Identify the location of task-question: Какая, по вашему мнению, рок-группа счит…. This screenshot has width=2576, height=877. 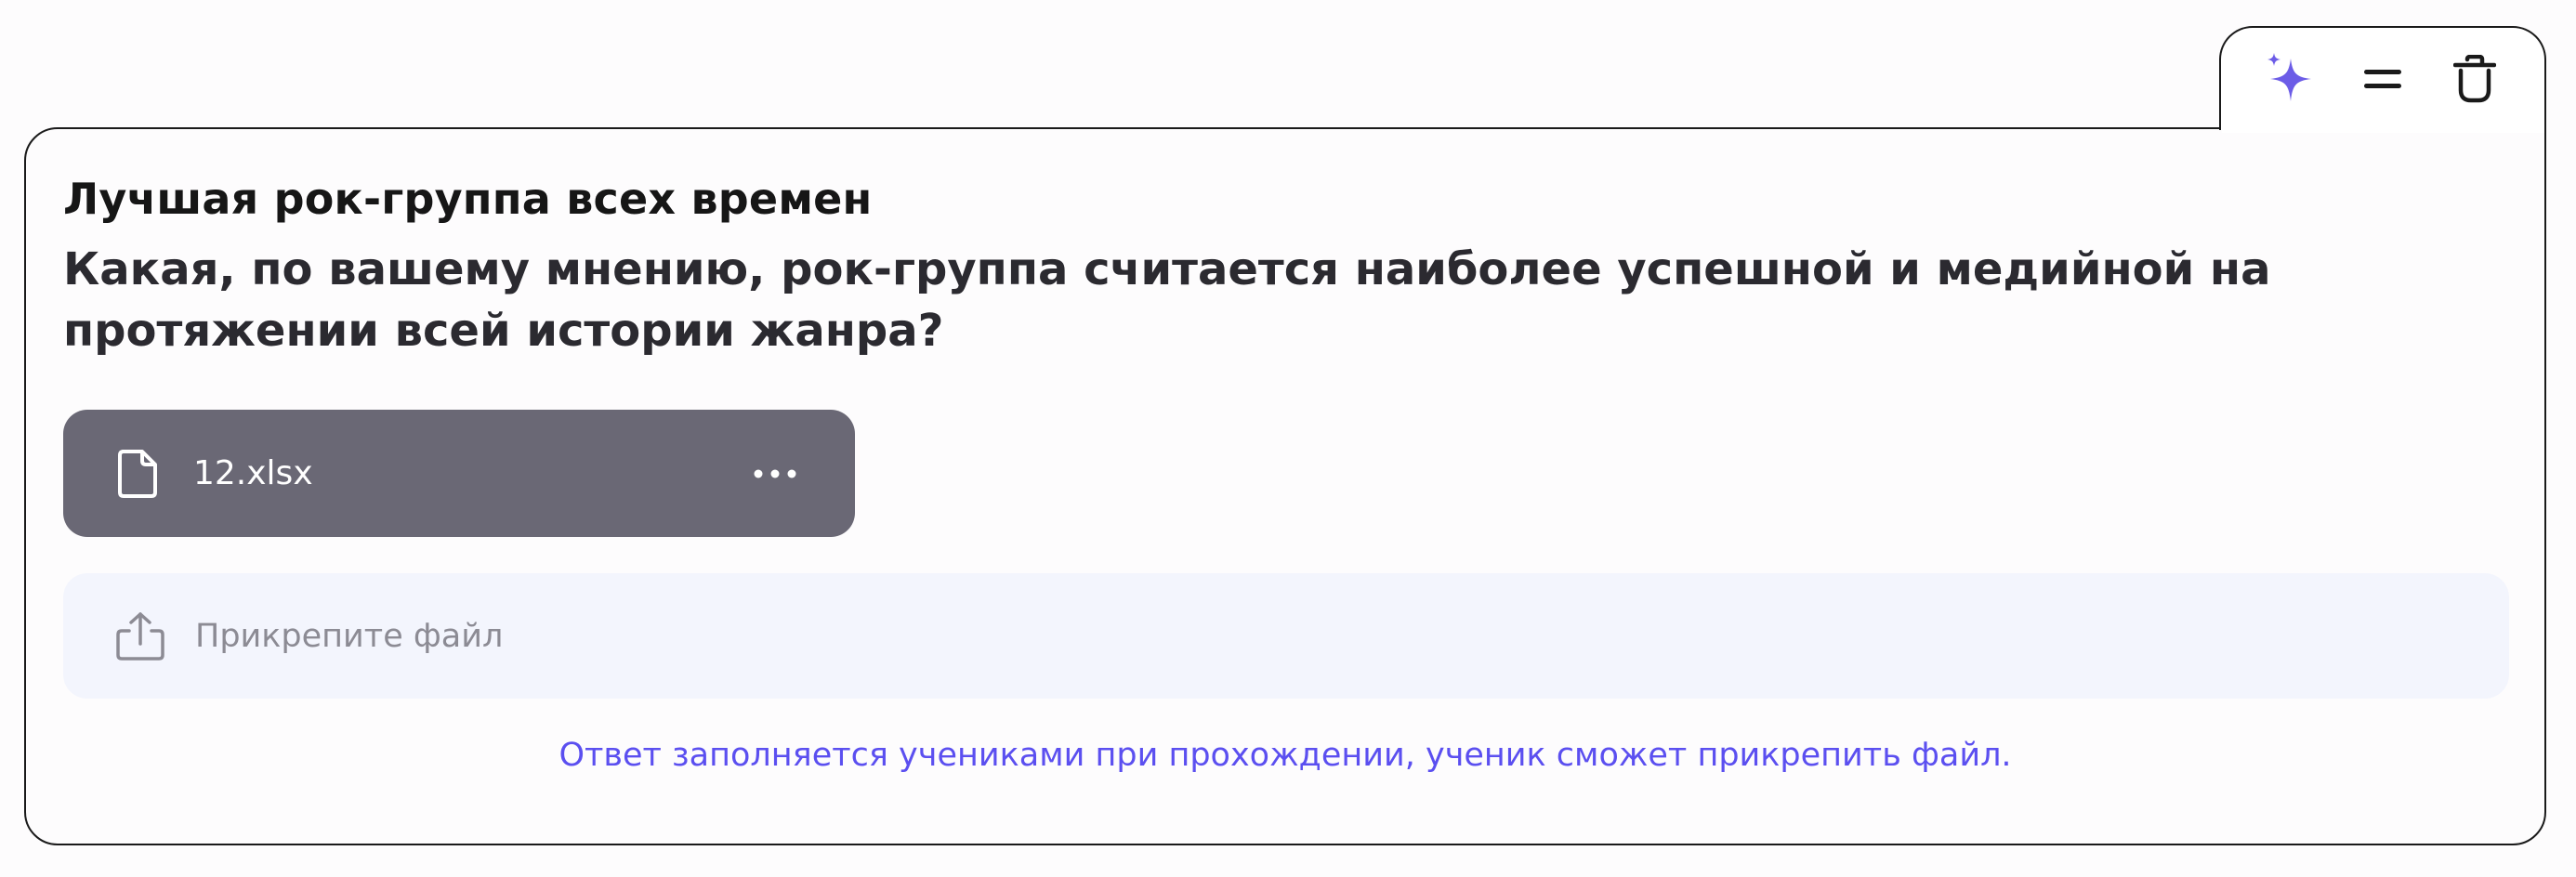
(1224, 300).